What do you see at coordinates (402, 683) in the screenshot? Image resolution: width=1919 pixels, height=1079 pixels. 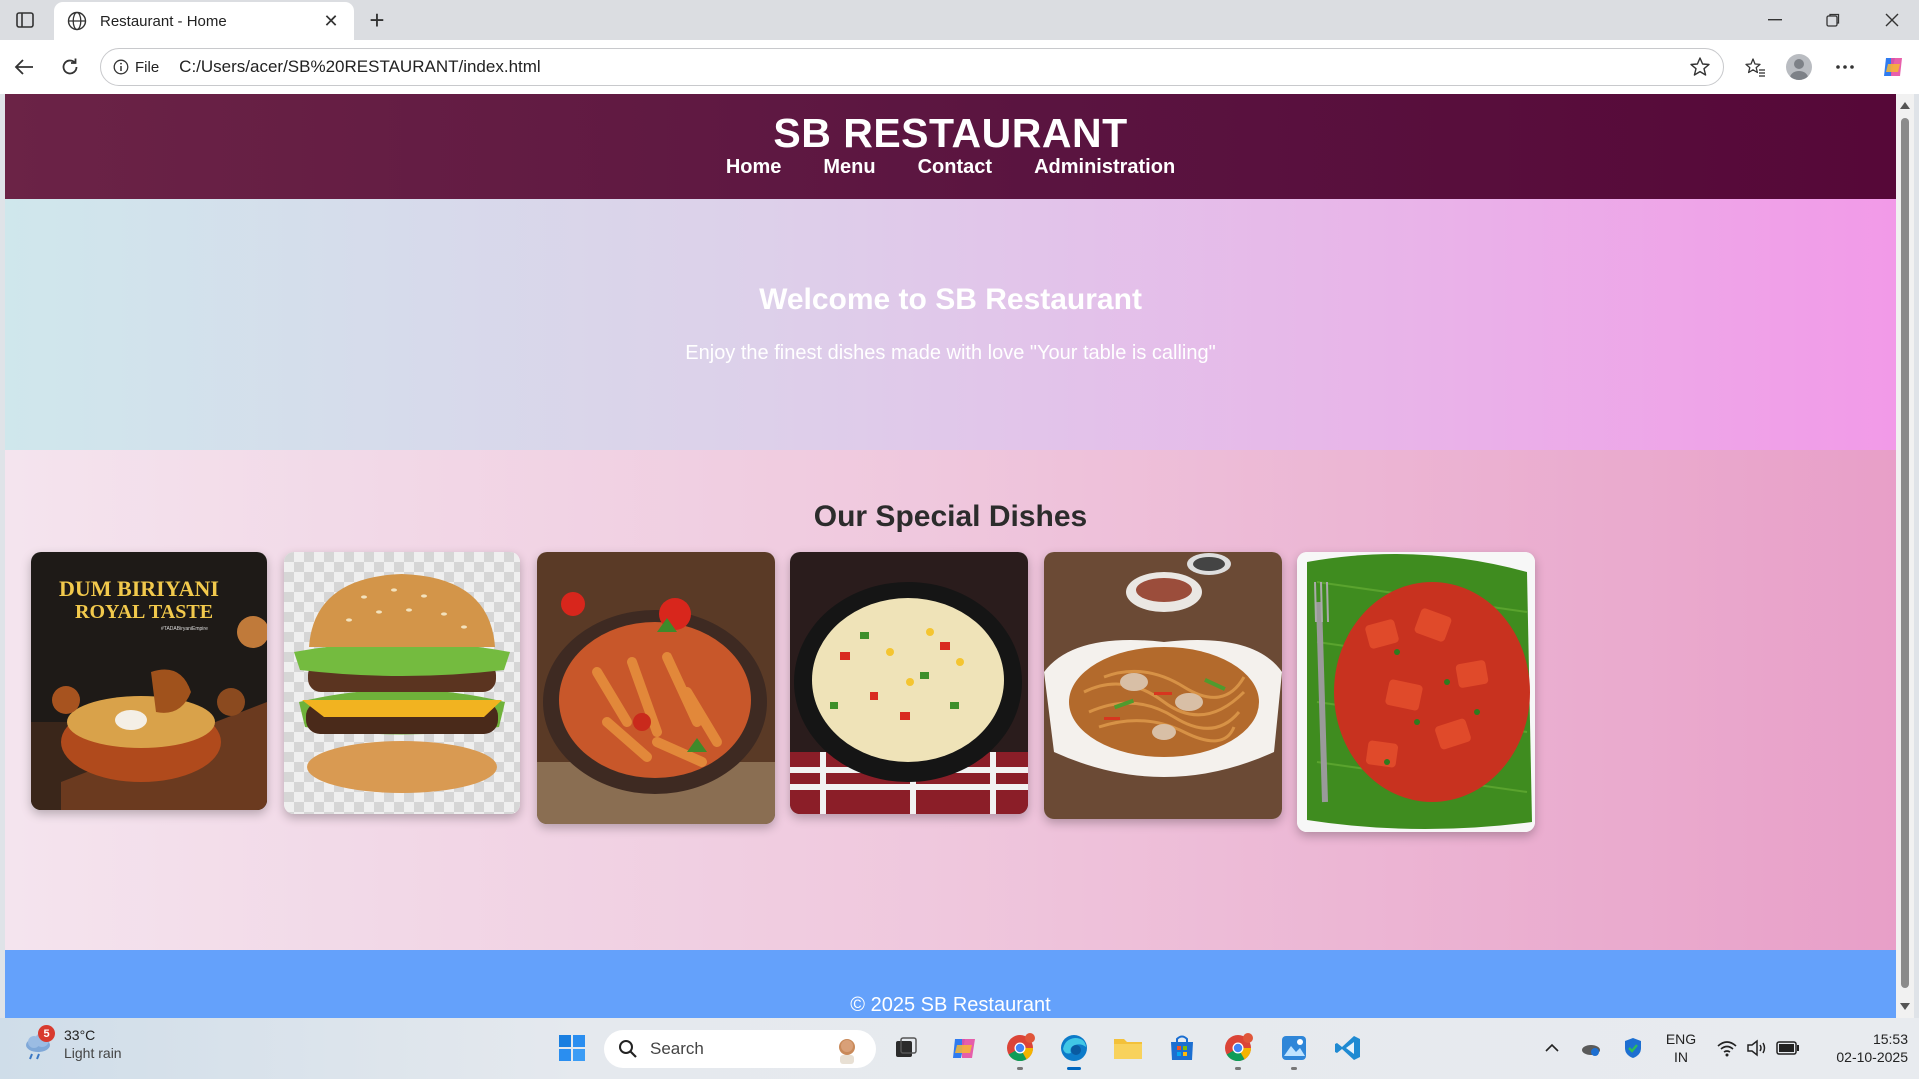 I see `dish-image-burger` at bounding box center [402, 683].